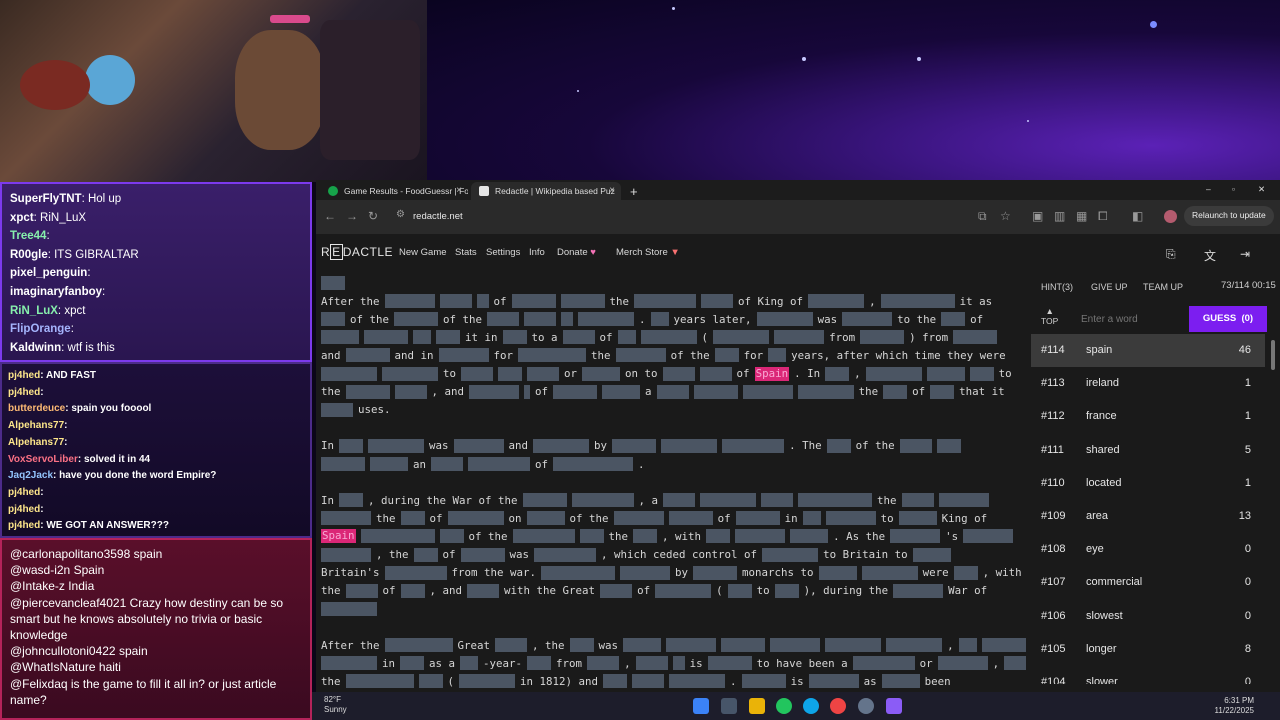 This screenshot has height=720, width=1280. What do you see at coordinates (1163, 287) in the screenshot?
I see `team-up-button: TEAM UP` at bounding box center [1163, 287].